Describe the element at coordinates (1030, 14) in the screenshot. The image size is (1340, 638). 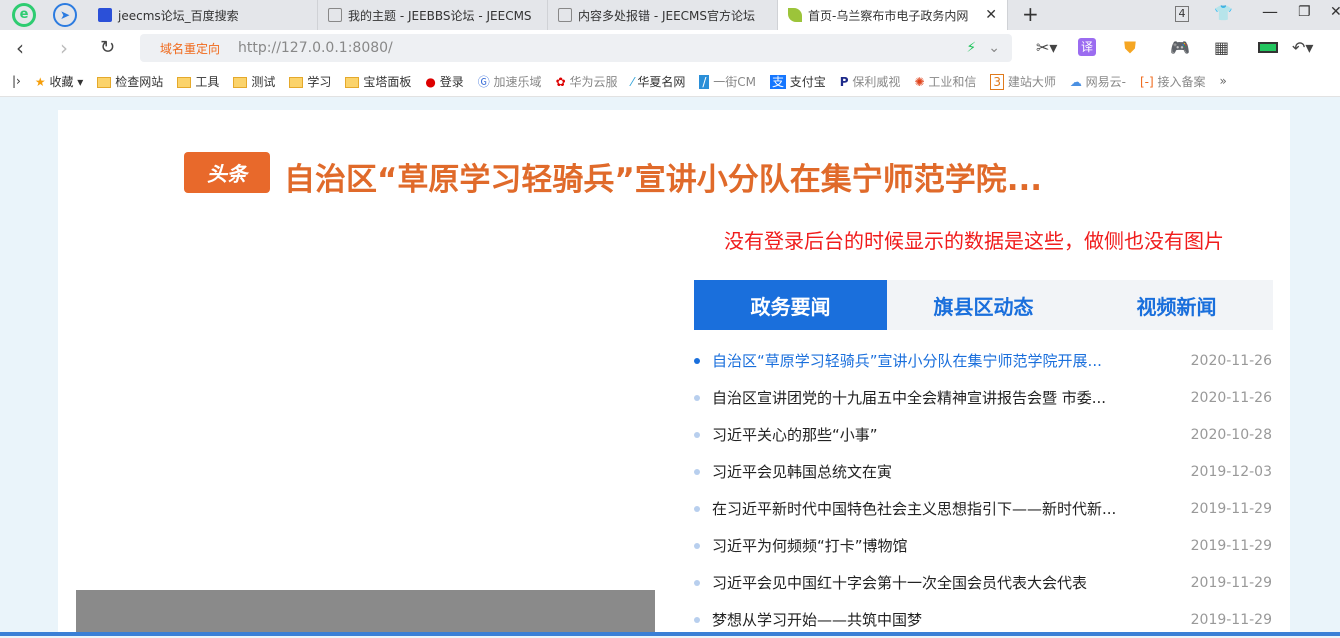
I see `new-tab-button: +` at that location.